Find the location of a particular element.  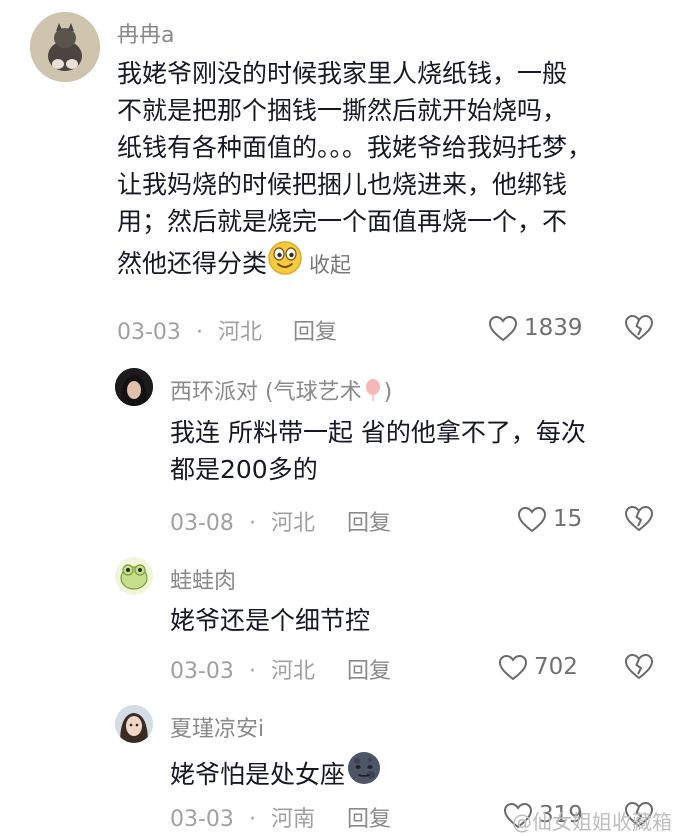

reply-text: 姥爷还是个细节控 is located at coordinates (420, 620).